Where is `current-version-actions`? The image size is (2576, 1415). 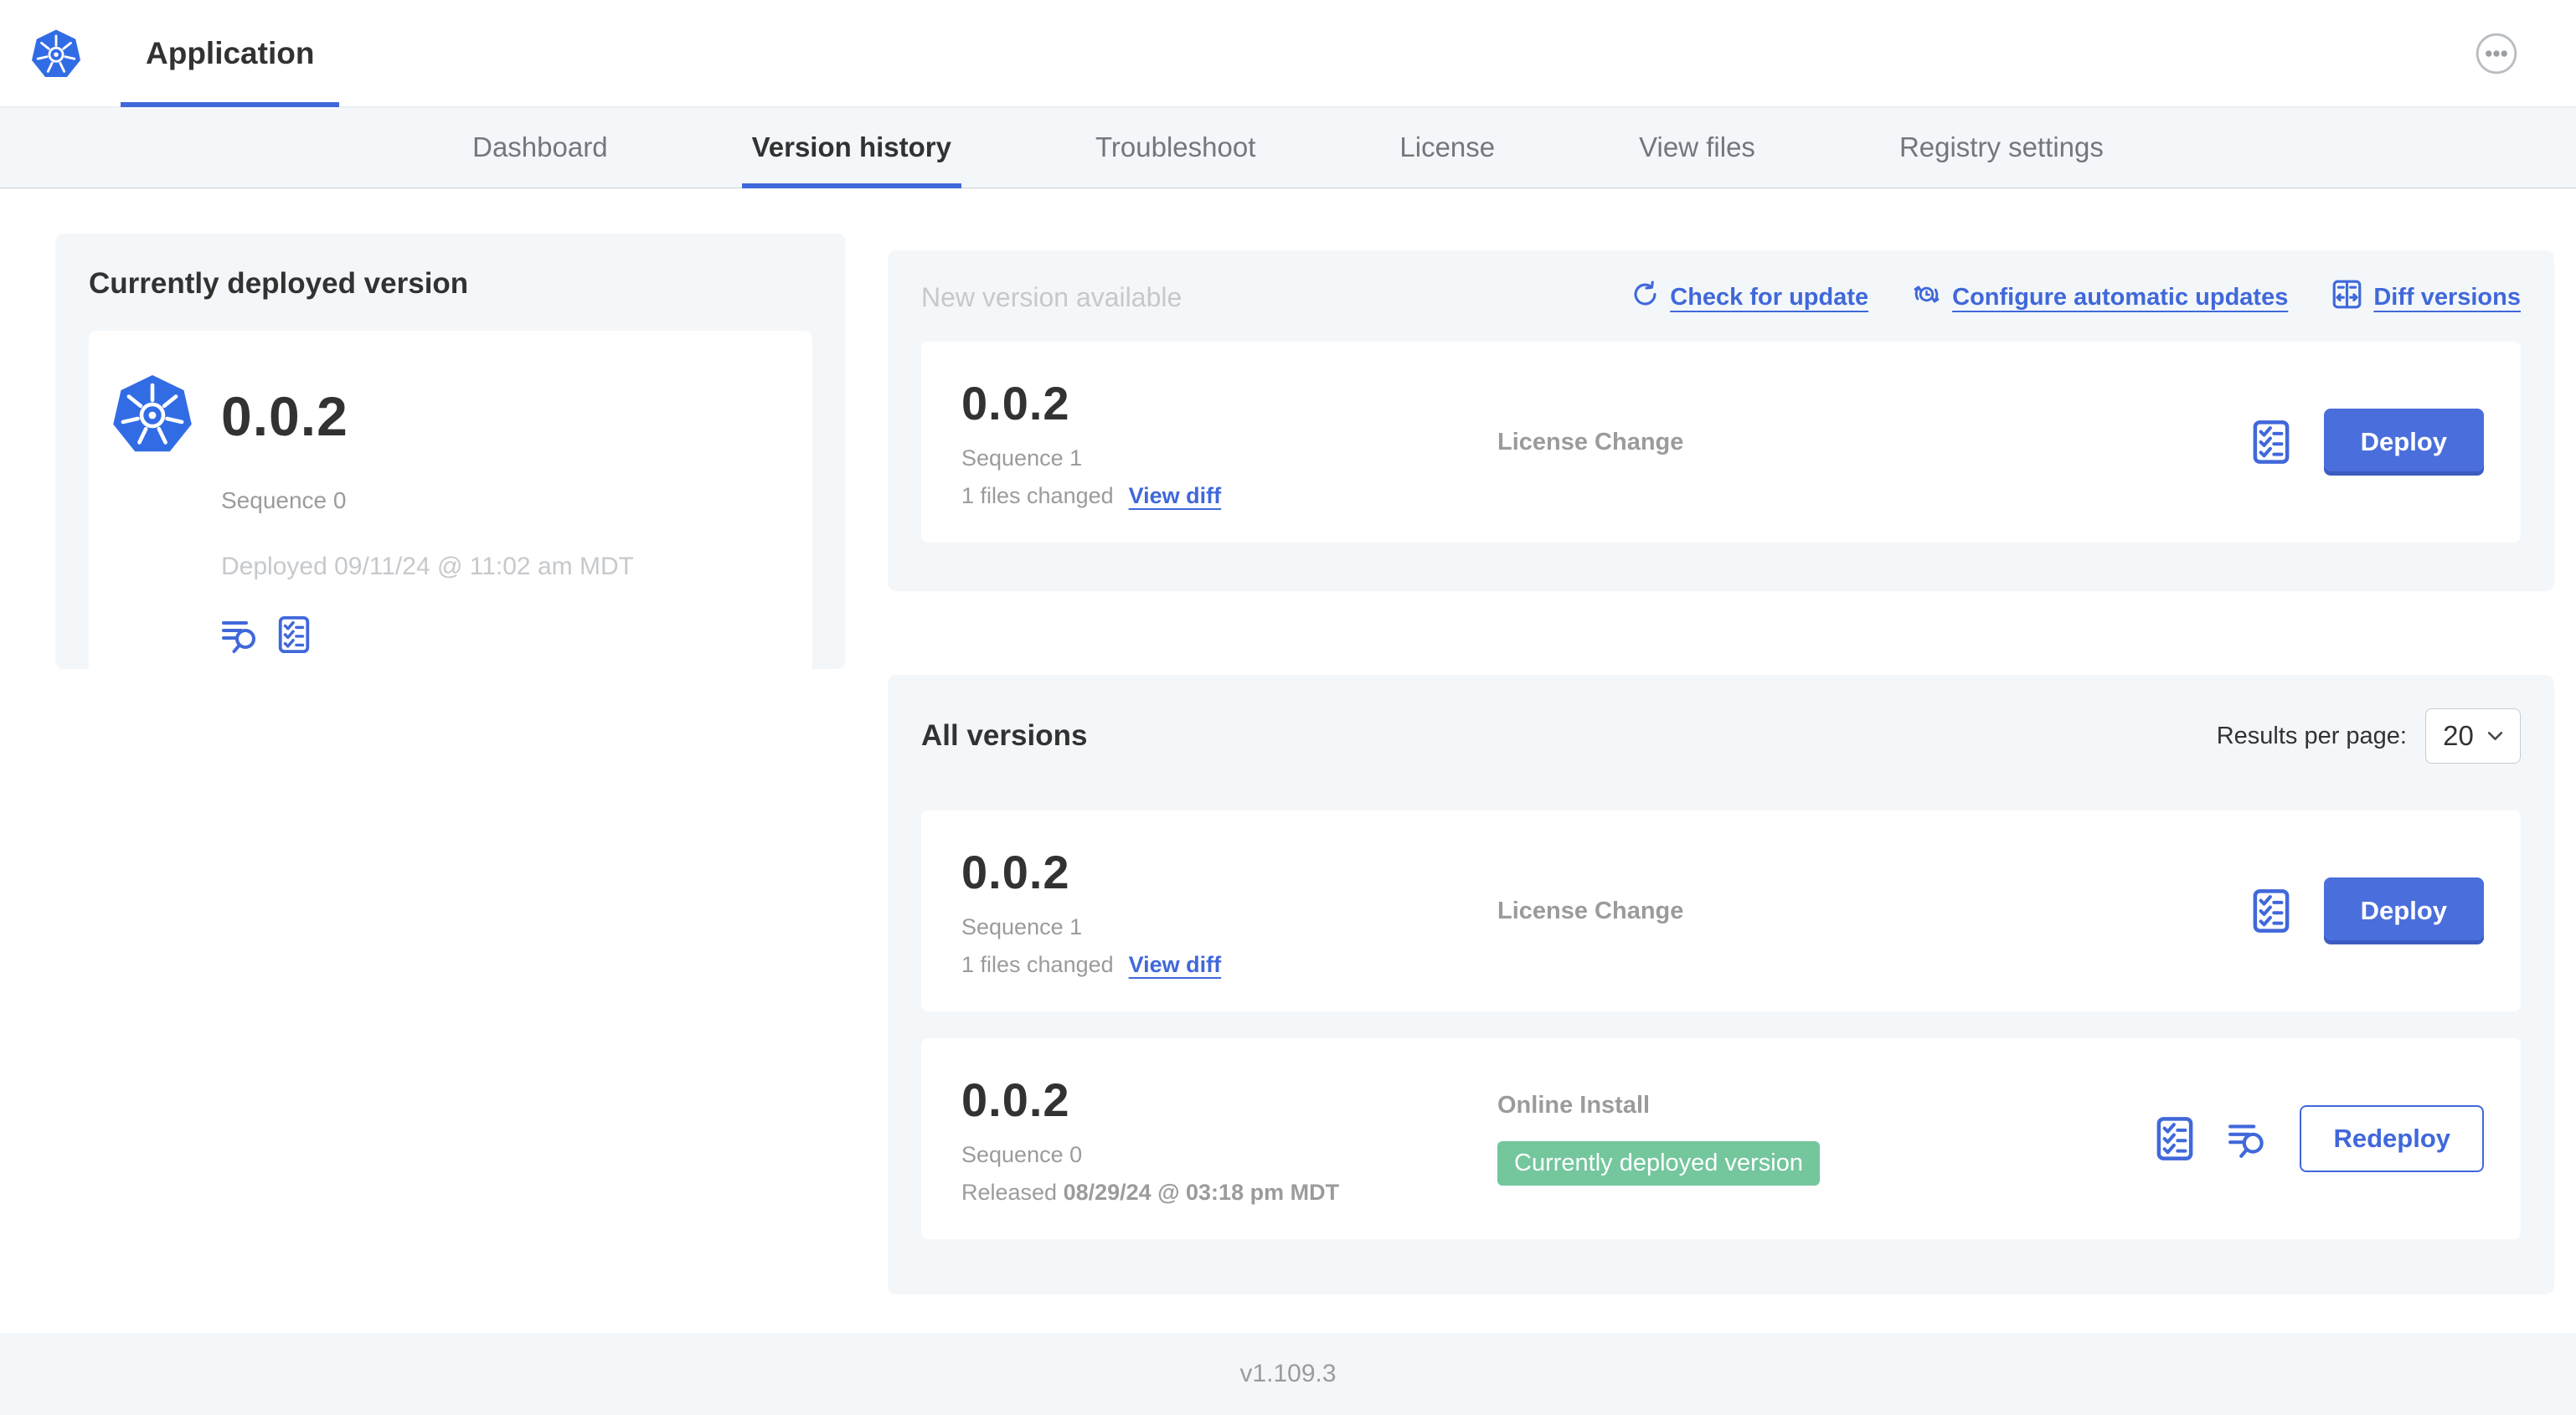
current-version-actions is located at coordinates (506, 635).